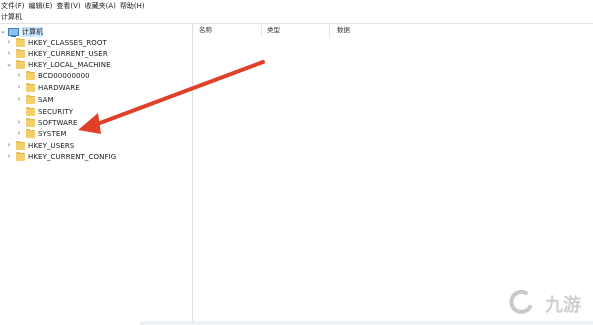 The width and height of the screenshot is (593, 325). Describe the element at coordinates (67, 42) in the screenshot. I see `tree-label: HKEY_CLASSES_ROOT` at that location.